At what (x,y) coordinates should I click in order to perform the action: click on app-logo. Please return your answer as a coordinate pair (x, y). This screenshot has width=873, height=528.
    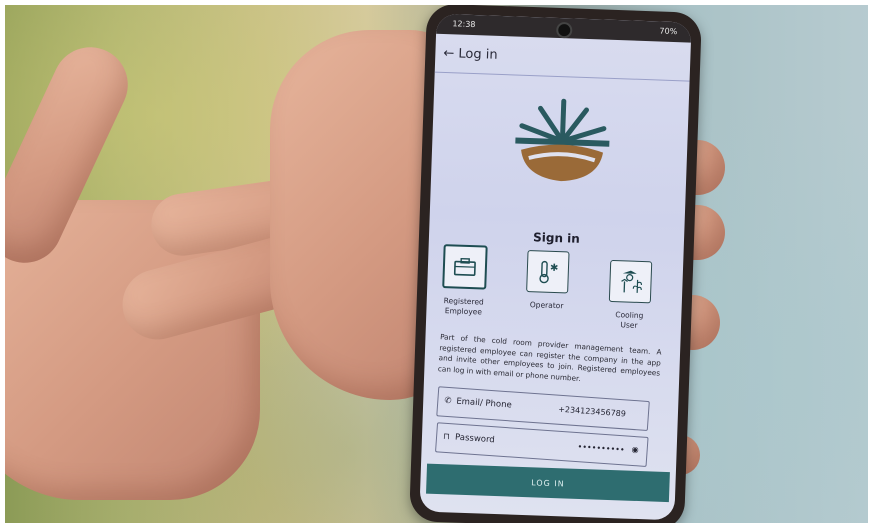
    Looking at the image, I should click on (562, 140).